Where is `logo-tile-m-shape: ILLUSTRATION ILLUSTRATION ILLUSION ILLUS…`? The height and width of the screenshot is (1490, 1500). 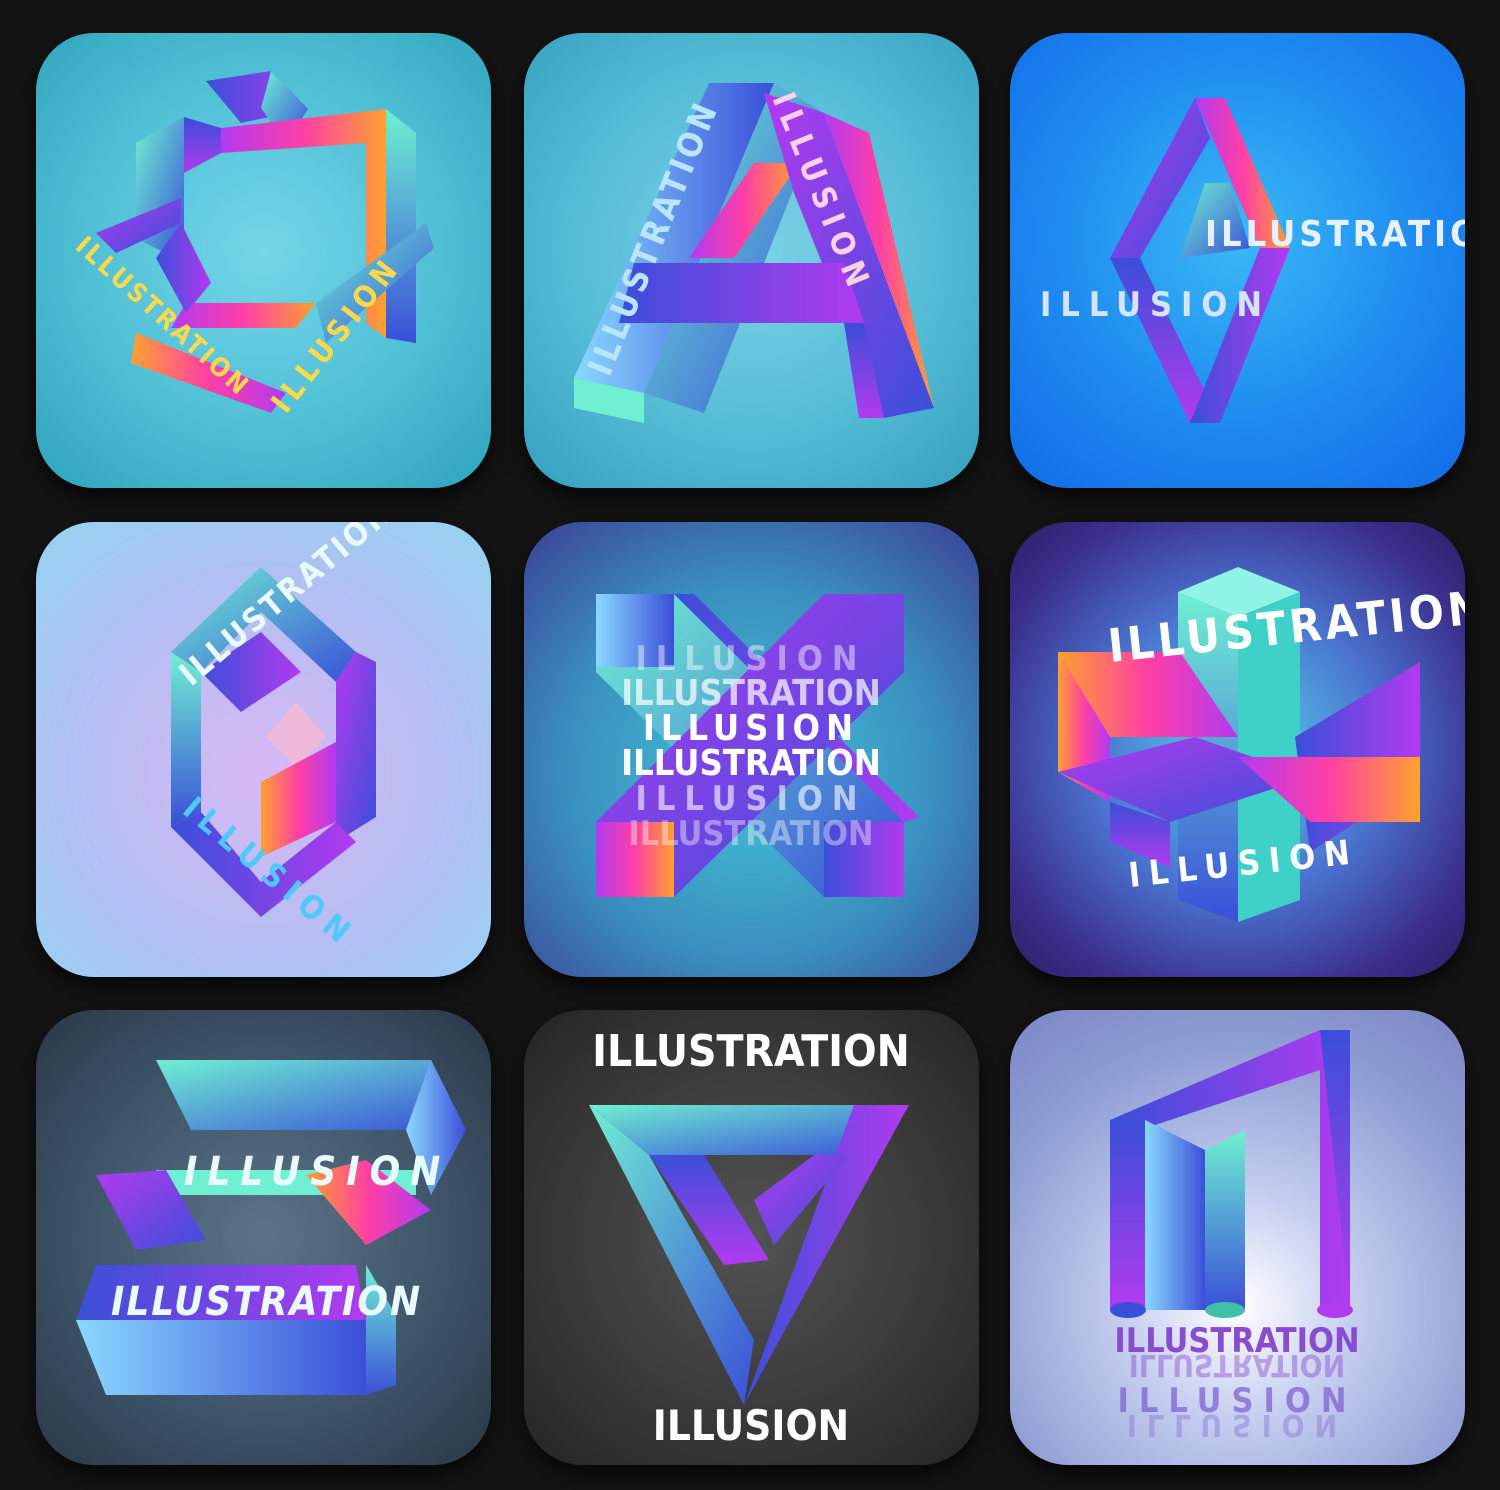
logo-tile-m-shape: ILLUSTRATION ILLUSTRATION ILLUSION ILLUS… is located at coordinates (1237, 1237).